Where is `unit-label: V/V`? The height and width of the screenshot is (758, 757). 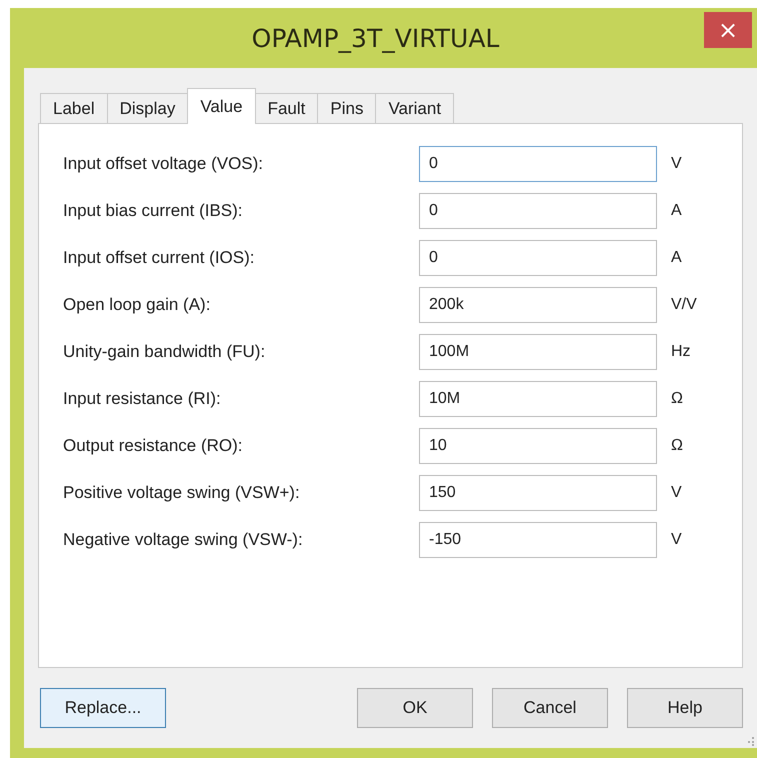
unit-label: V/V is located at coordinates (684, 305).